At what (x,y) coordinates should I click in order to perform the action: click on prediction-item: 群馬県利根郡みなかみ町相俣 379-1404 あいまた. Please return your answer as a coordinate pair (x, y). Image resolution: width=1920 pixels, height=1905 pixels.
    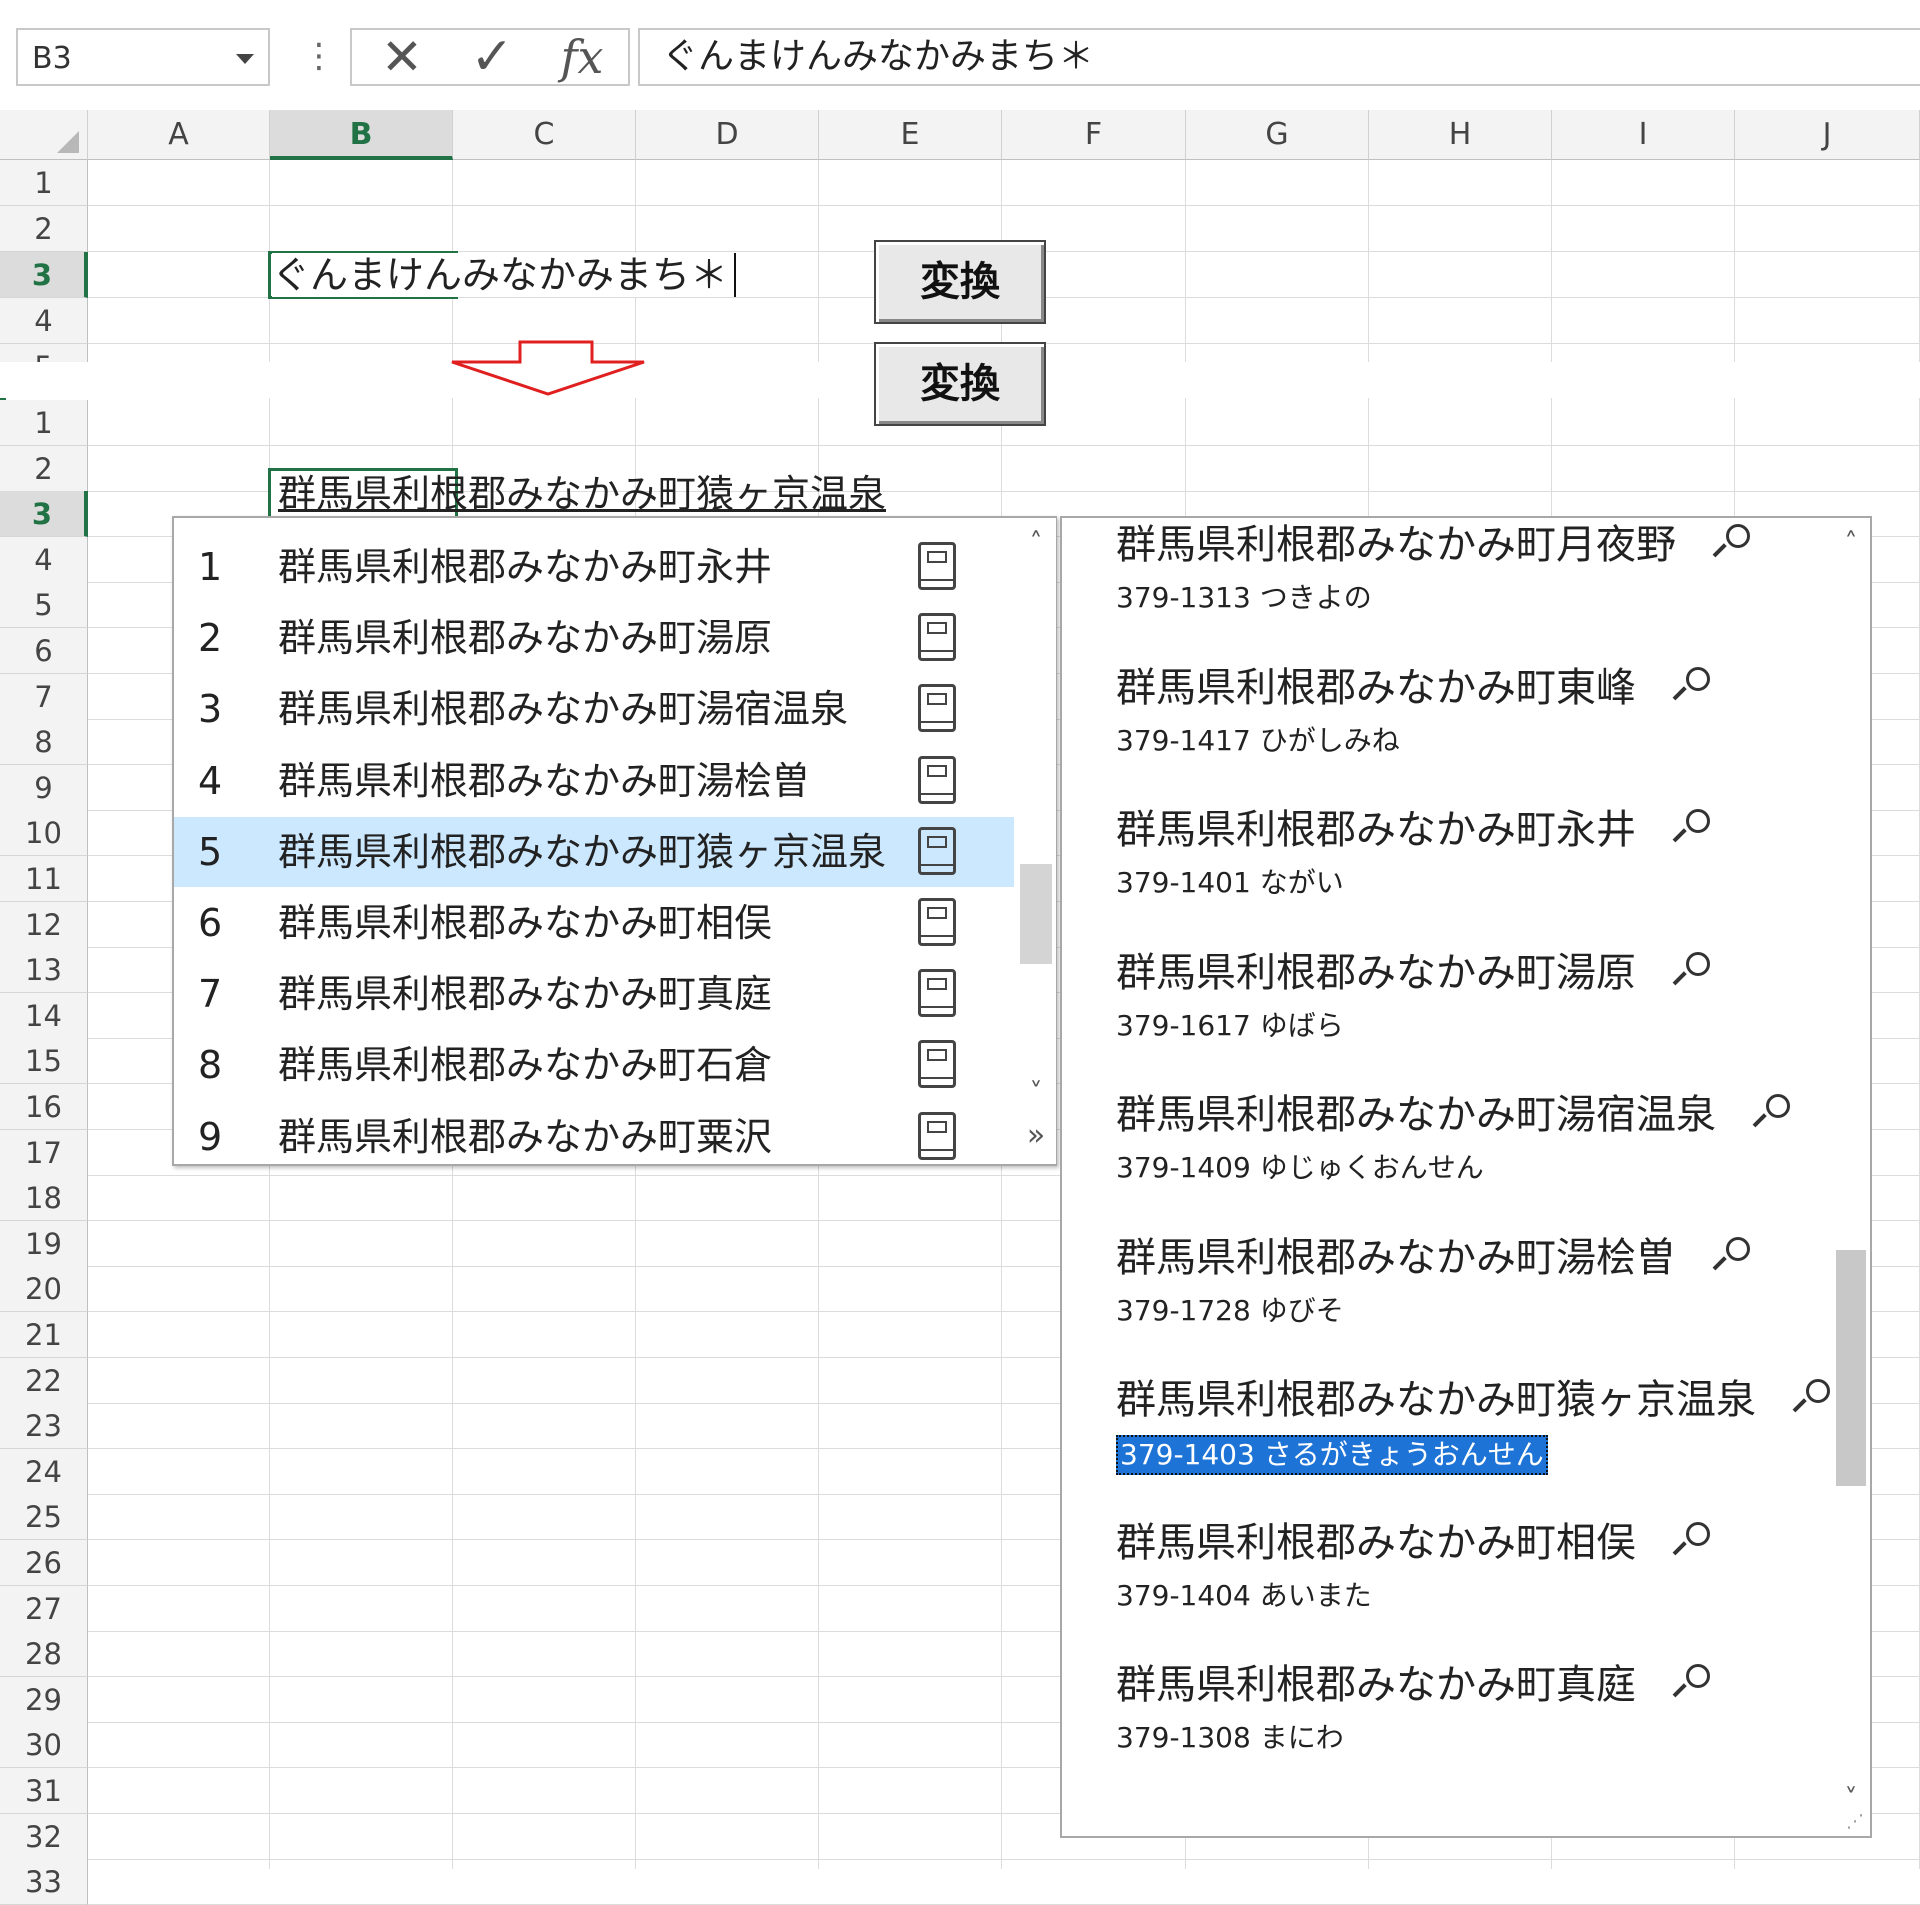
    Looking at the image, I should click on (1476, 1573).